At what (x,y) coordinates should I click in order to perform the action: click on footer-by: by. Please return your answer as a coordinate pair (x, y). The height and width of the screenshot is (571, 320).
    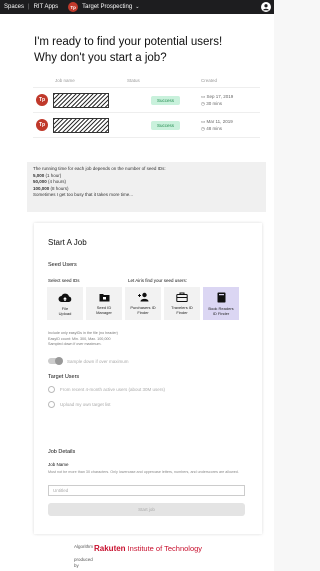
    Looking at the image, I should click on (76, 565).